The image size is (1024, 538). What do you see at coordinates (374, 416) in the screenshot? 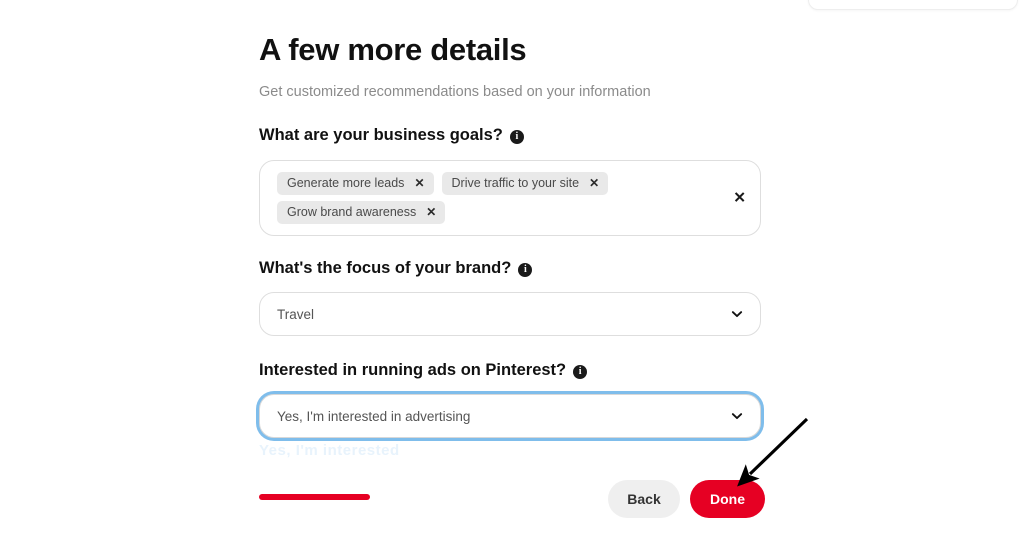
I see `ads-interest-value: Yes, I'm interested in advertising` at bounding box center [374, 416].